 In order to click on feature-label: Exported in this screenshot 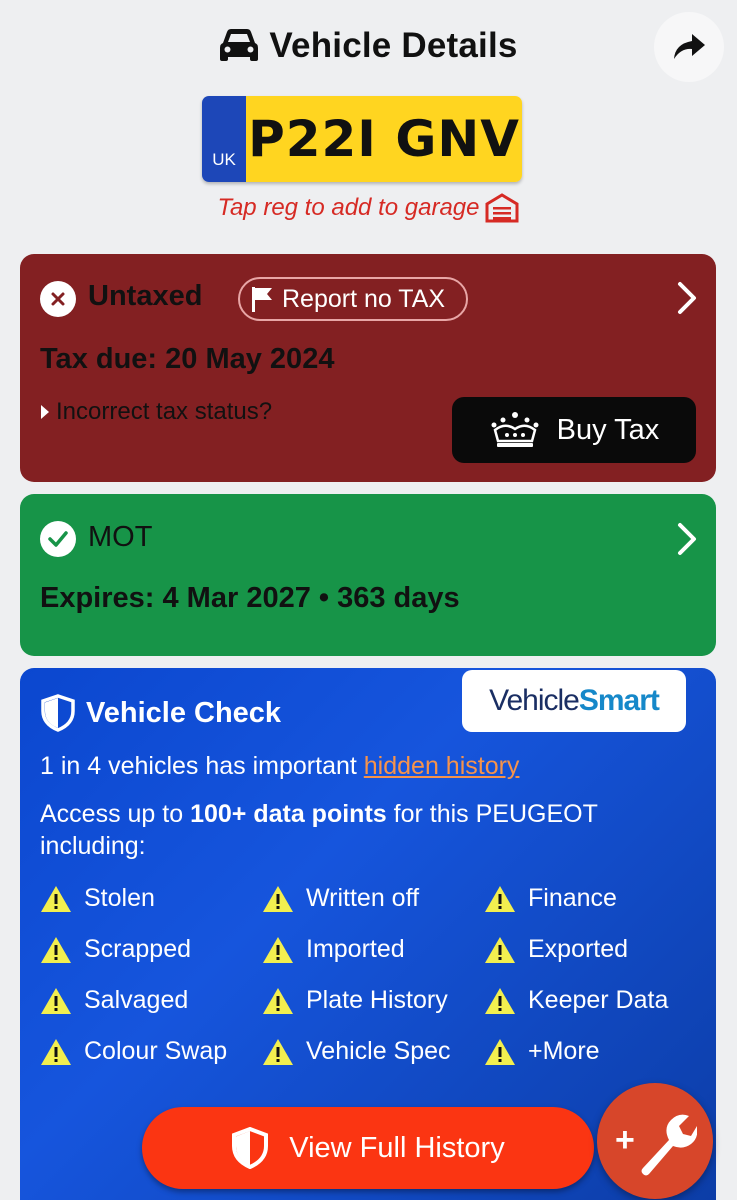, I will do `click(578, 949)`.